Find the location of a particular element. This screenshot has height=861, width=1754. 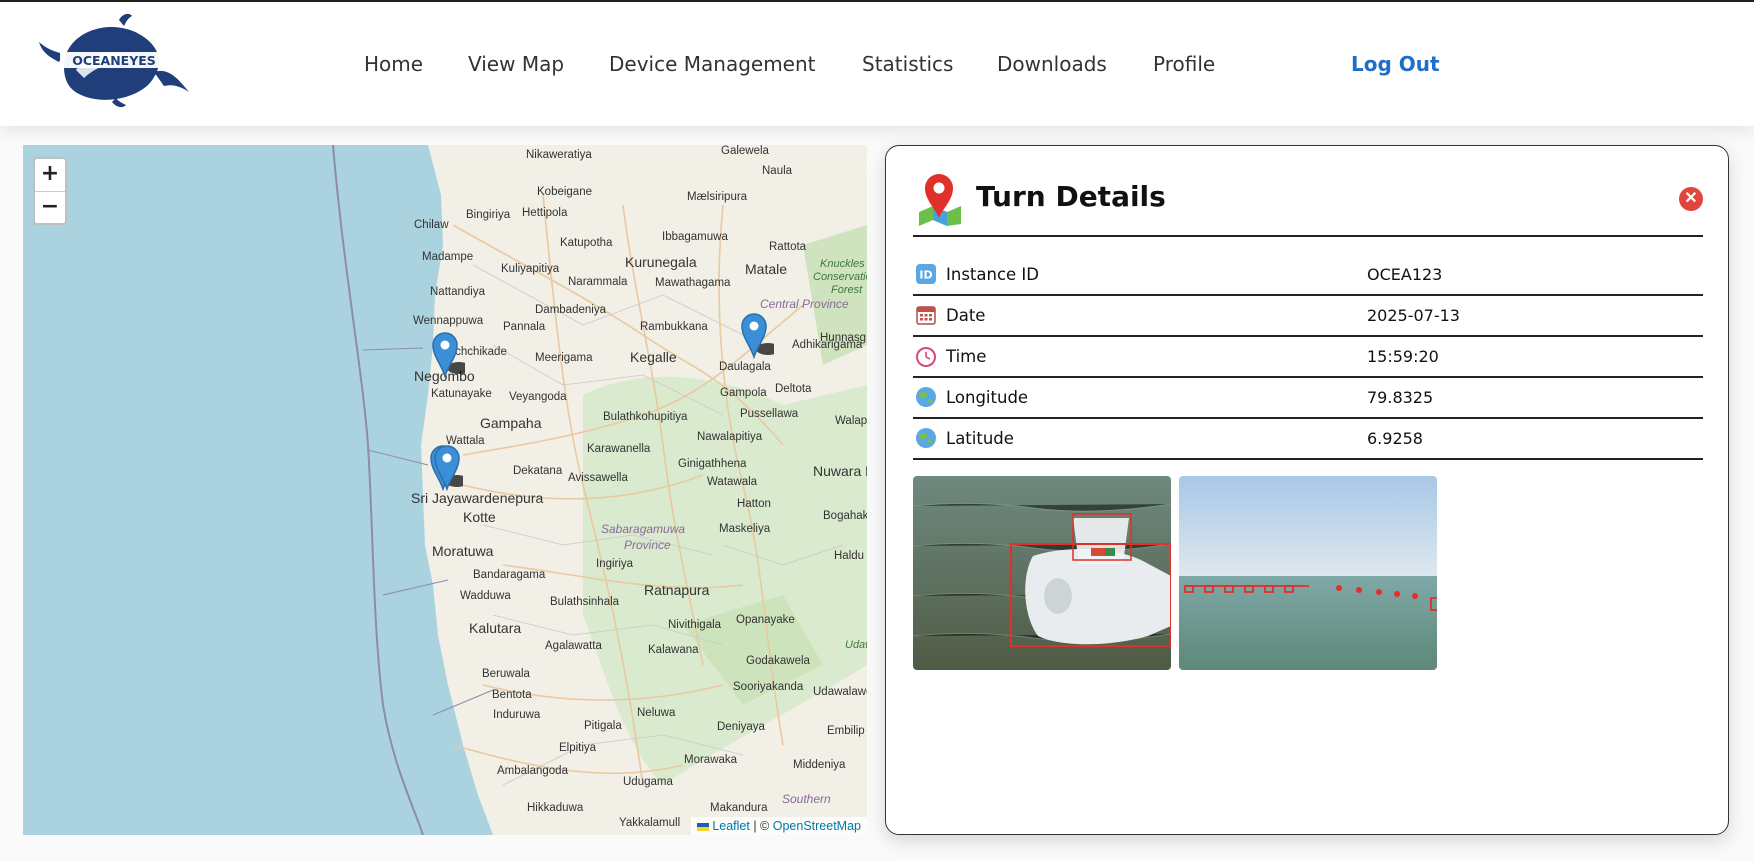

map-place: Hatton is located at coordinates (754, 504).